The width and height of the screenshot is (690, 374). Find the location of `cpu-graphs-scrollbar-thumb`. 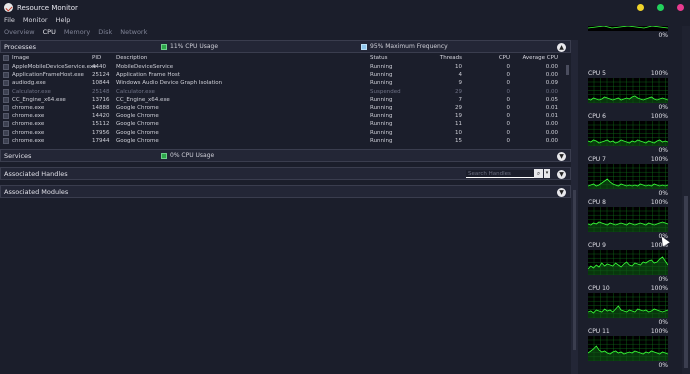

cpu-graphs-scrollbar-thumb is located at coordinates (686, 282).